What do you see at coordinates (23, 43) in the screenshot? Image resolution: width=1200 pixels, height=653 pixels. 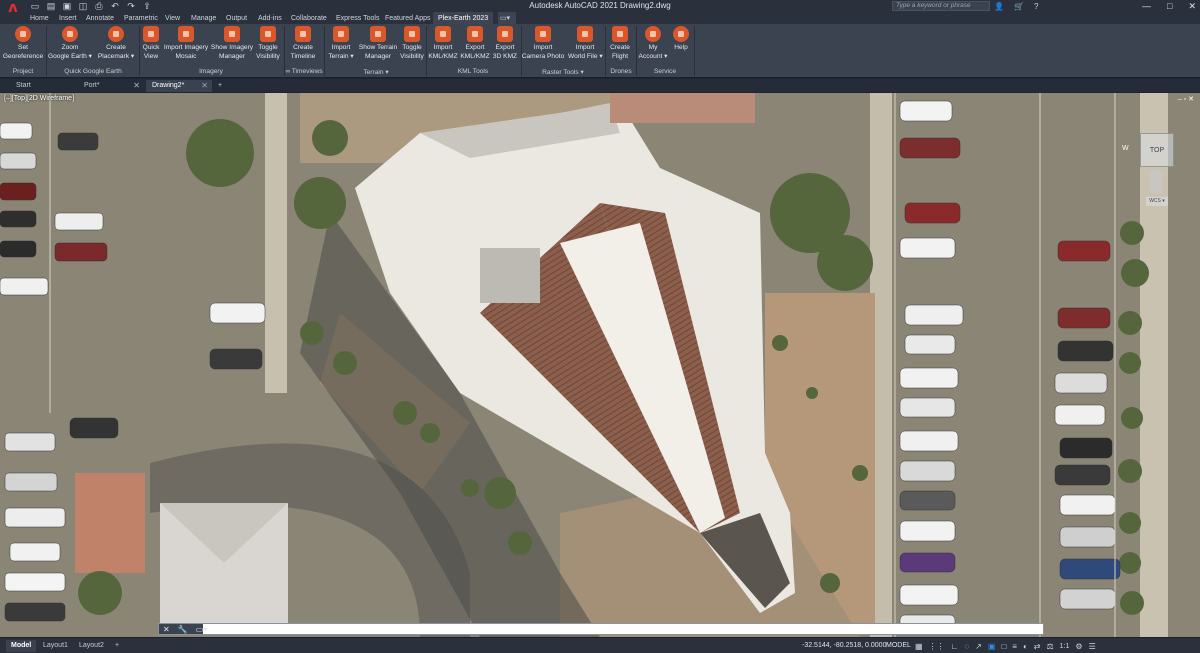 I see `set-georeference-button: Set Georeference` at bounding box center [23, 43].